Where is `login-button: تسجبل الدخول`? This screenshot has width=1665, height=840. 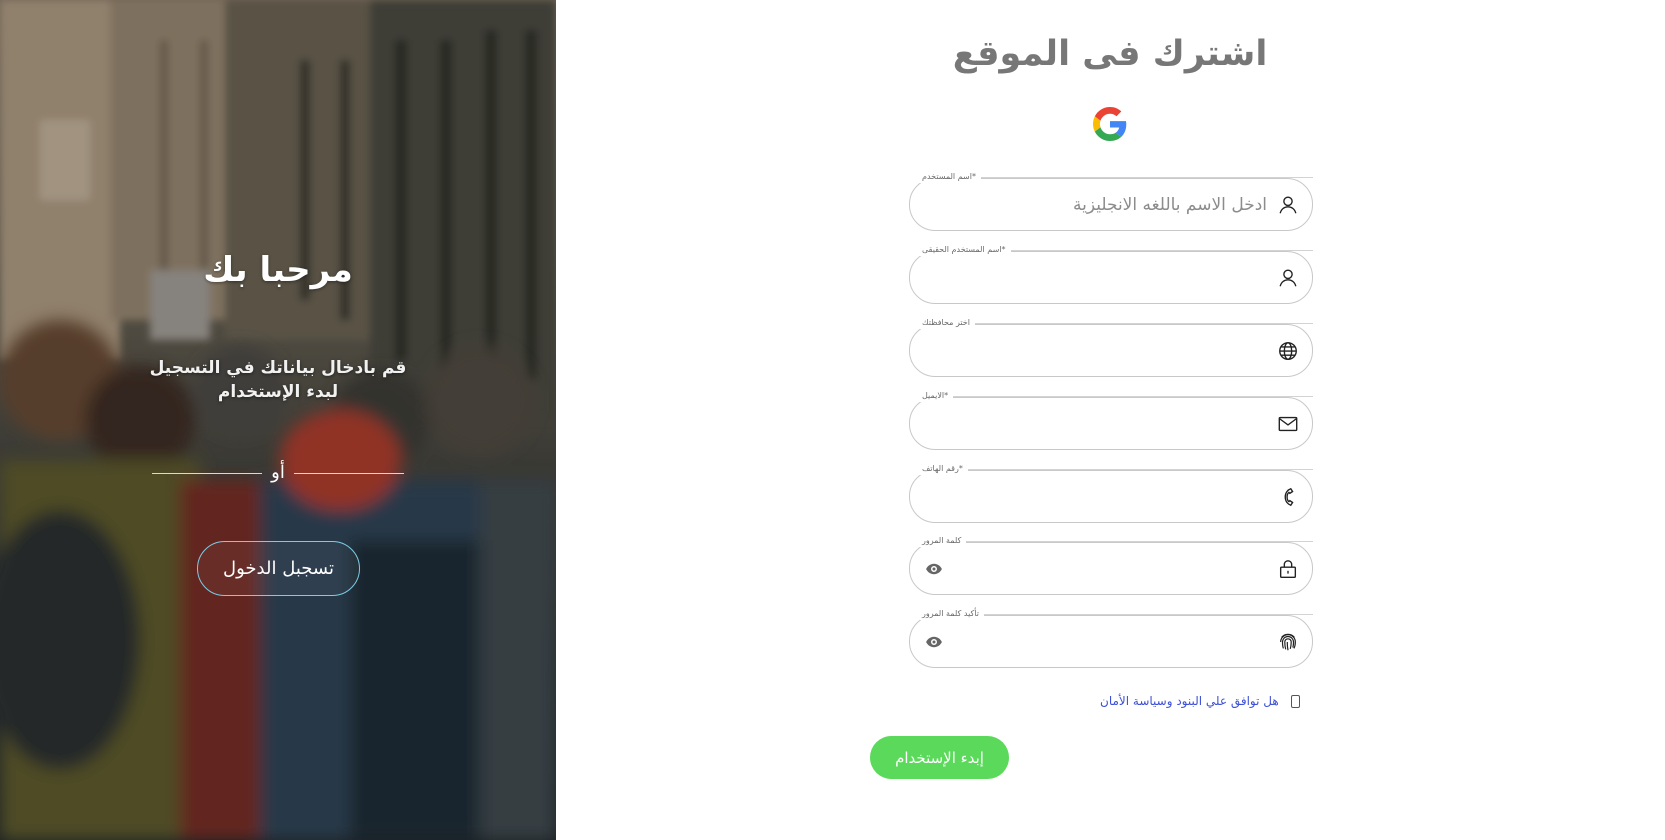 login-button: تسجبل الدخول is located at coordinates (278, 568).